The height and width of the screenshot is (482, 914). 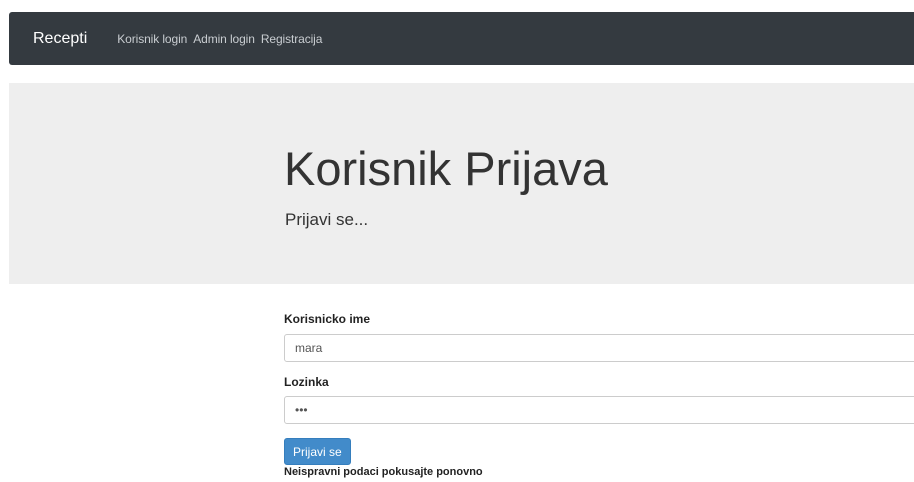 What do you see at coordinates (383, 472) in the screenshot?
I see `error-message: Neispravni podaci pokusajte ponovno` at bounding box center [383, 472].